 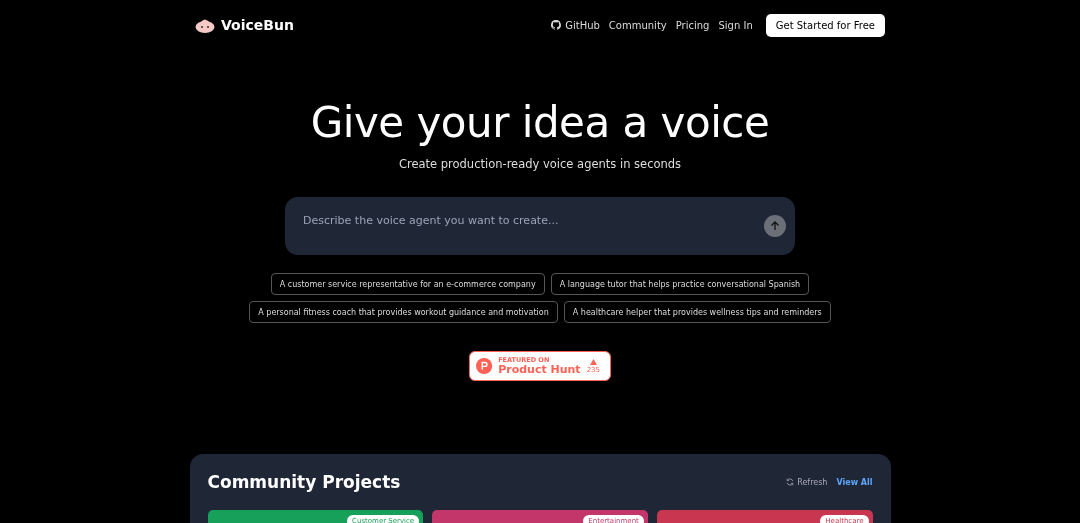 I want to click on bun-logo-icon, so click(x=205, y=25).